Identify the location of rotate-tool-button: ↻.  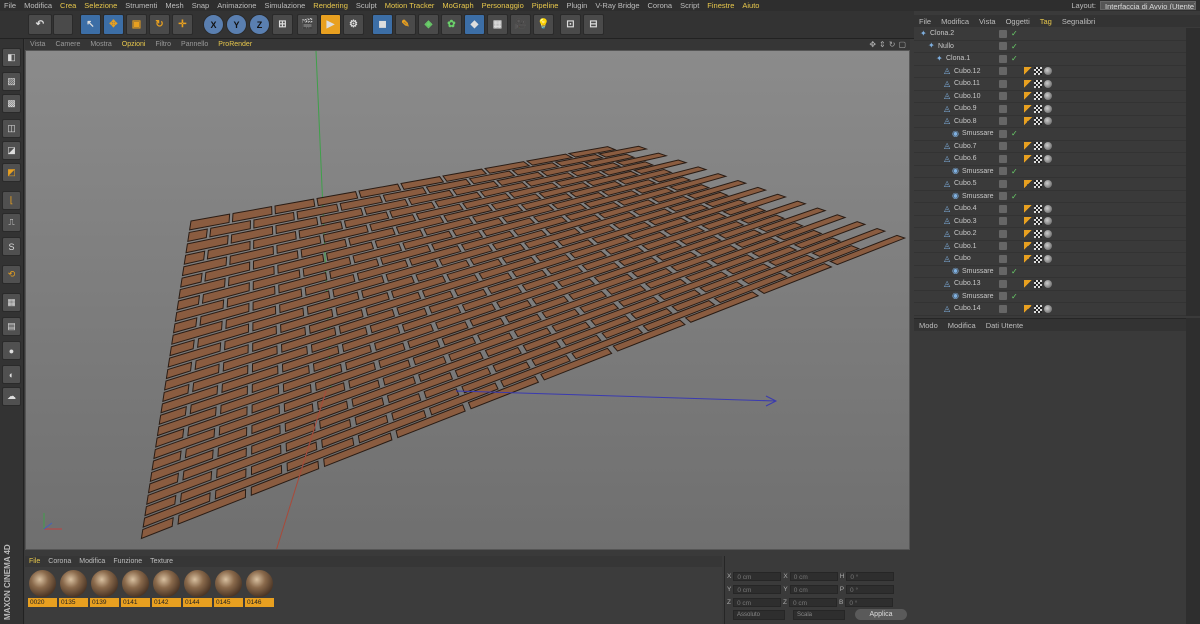
(159, 24).